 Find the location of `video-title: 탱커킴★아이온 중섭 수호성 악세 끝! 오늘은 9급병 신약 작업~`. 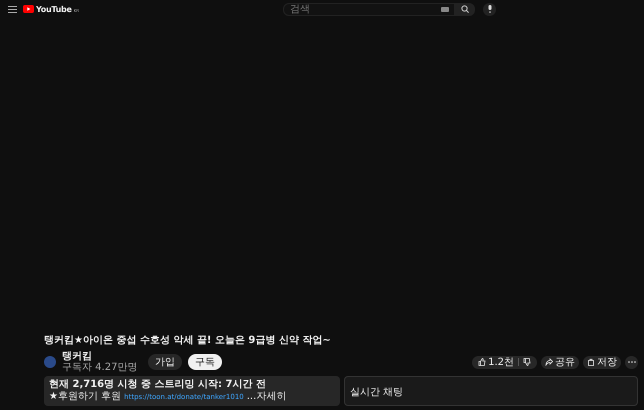

video-title: 탱커킴★아이온 중섭 수호성 악세 끝! 오늘은 9급병 신약 작업~ is located at coordinates (188, 341).